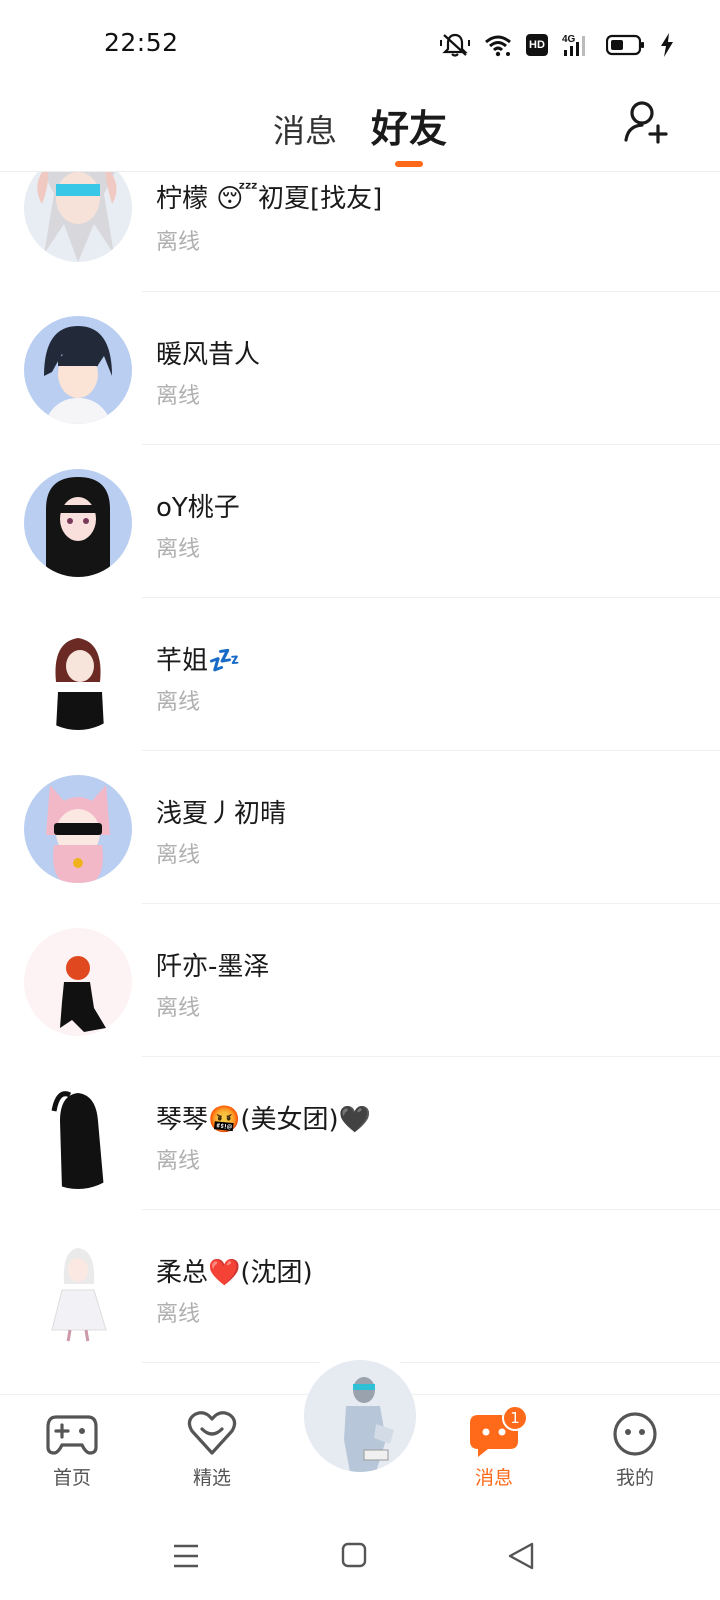 This screenshot has width=720, height=1600. I want to click on center-avatar-button, so click(360, 1416).